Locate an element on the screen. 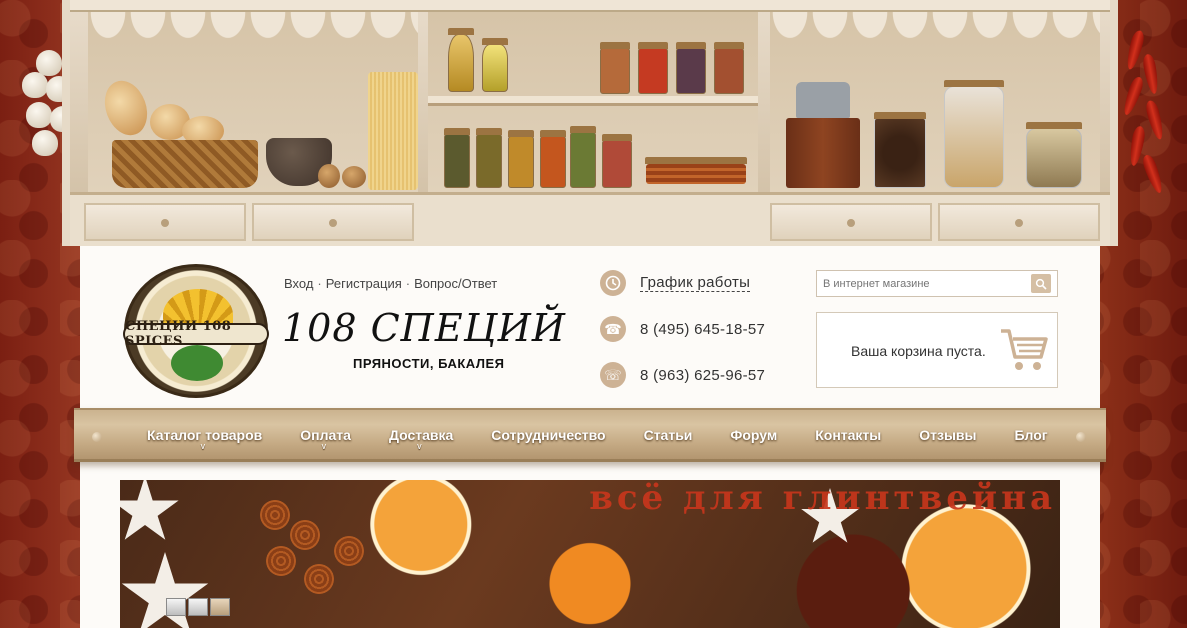 Image resolution: width=1187 pixels, height=628 pixels. phone-row-1: ☎ 8 (495) 645-18-57 is located at coordinates (682, 329).